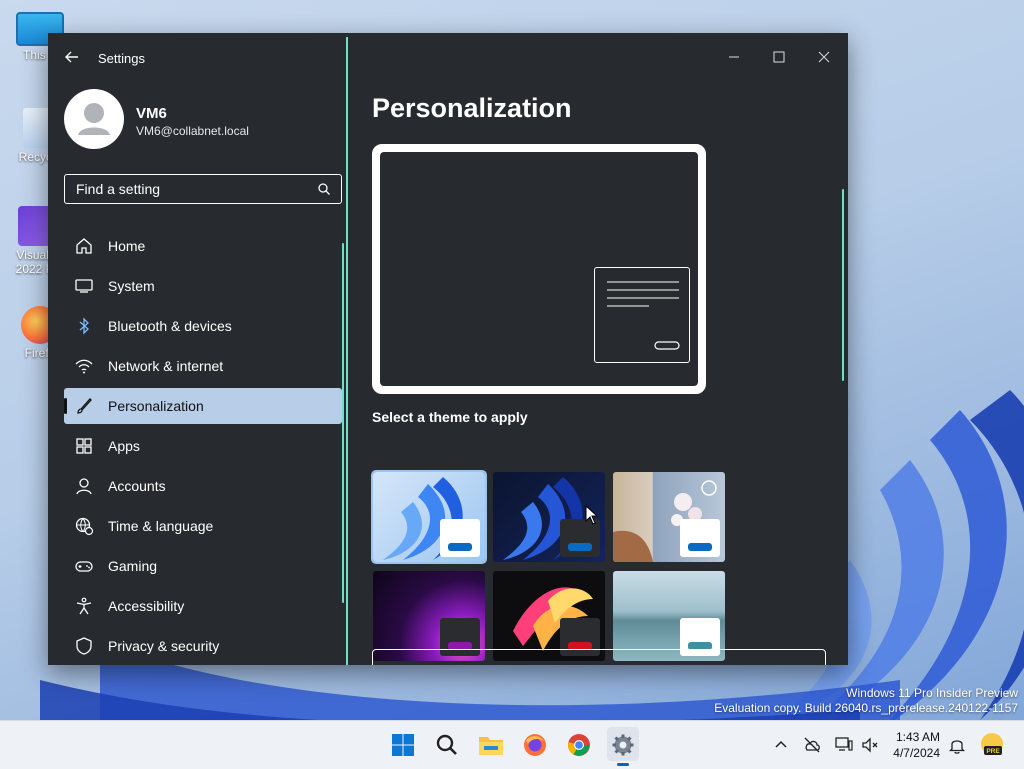  Describe the element at coordinates (84, 446) in the screenshot. I see `apps-icon` at that location.